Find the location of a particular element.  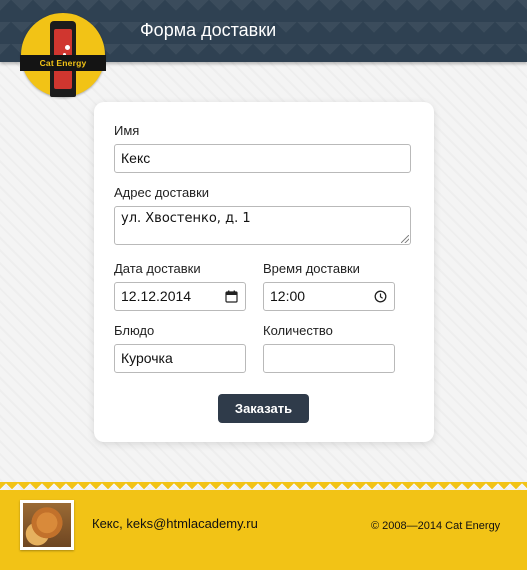

time-label: Время доставки is located at coordinates (311, 268).